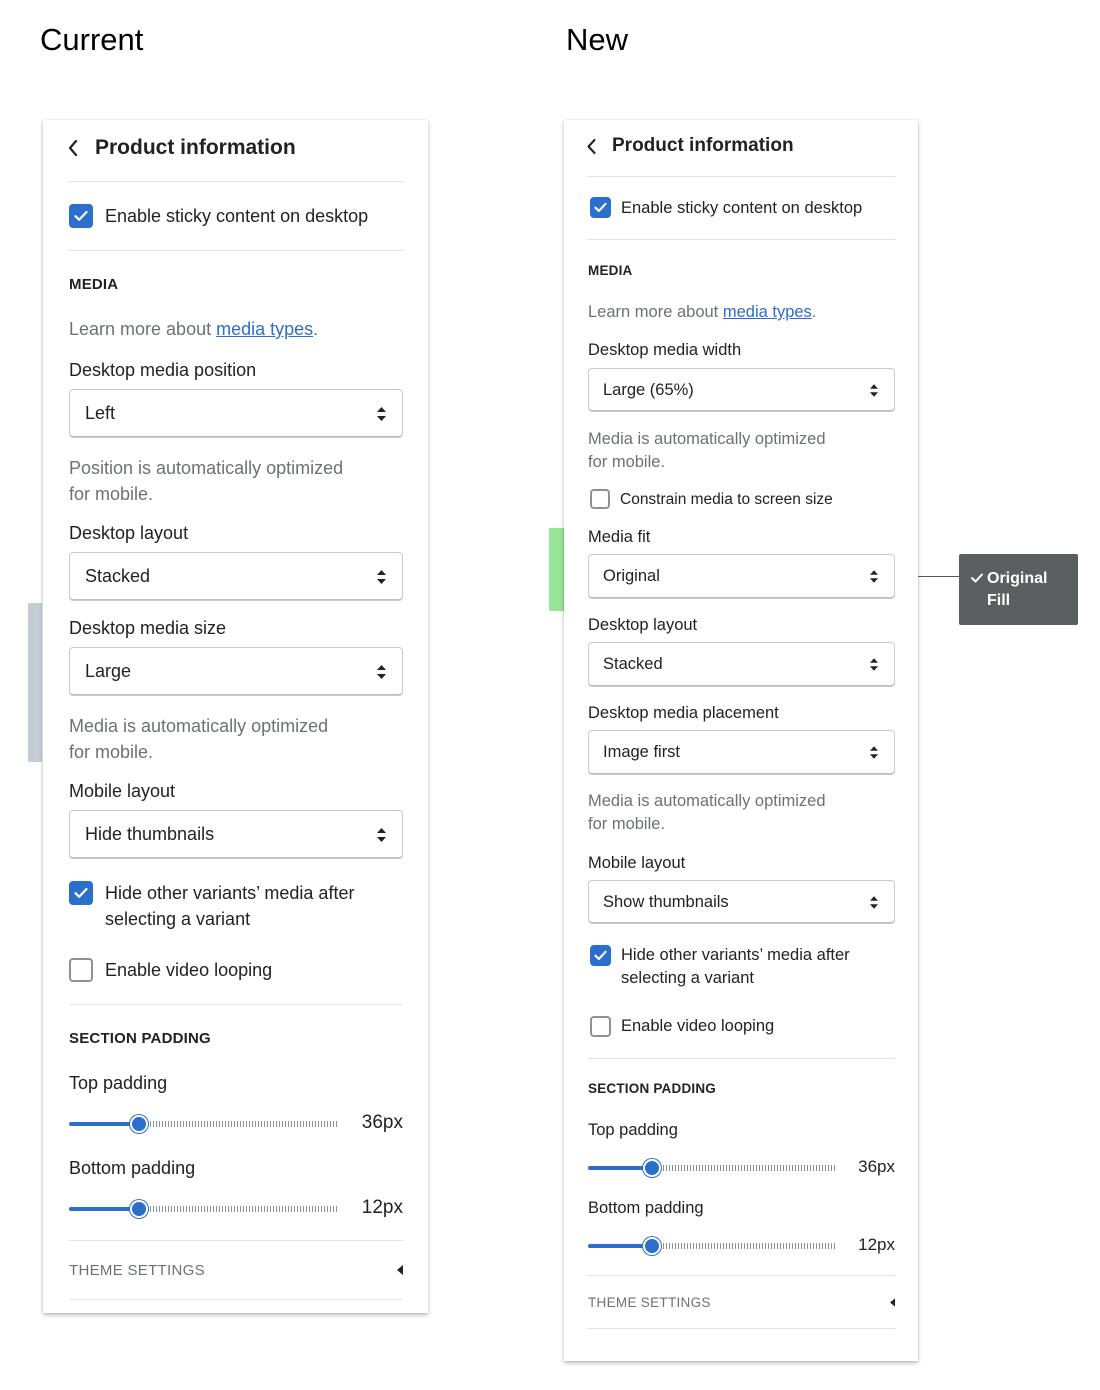 The width and height of the screenshot is (1100, 1390). I want to click on placement-select: Image first, so click(741, 752).